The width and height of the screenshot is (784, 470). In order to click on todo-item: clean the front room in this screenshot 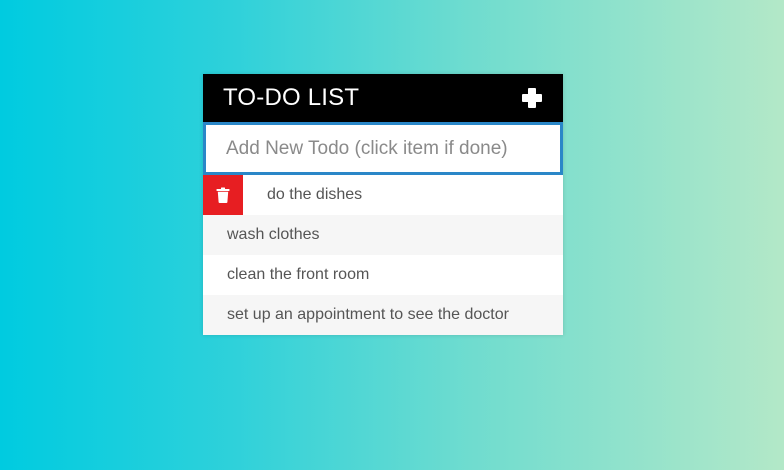, I will do `click(383, 275)`.